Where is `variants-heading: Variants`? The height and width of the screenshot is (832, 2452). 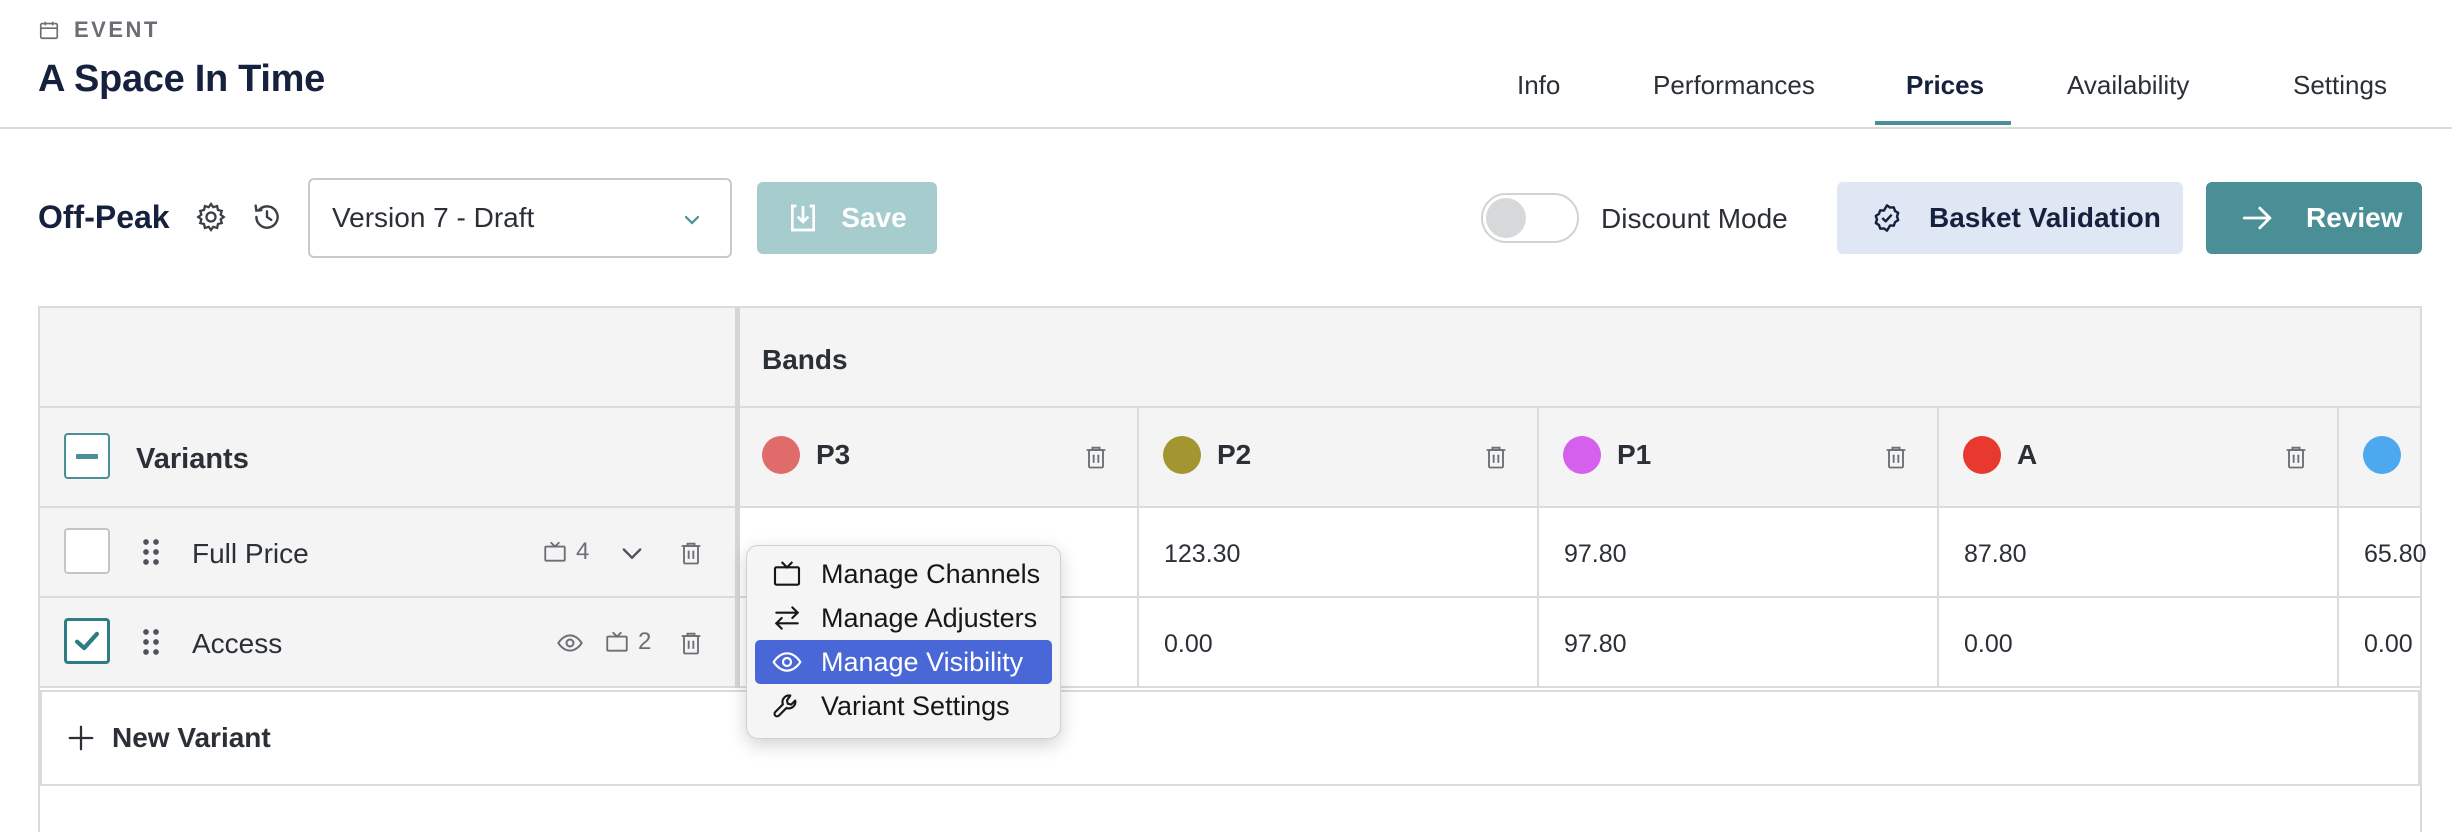 variants-heading: Variants is located at coordinates (192, 459).